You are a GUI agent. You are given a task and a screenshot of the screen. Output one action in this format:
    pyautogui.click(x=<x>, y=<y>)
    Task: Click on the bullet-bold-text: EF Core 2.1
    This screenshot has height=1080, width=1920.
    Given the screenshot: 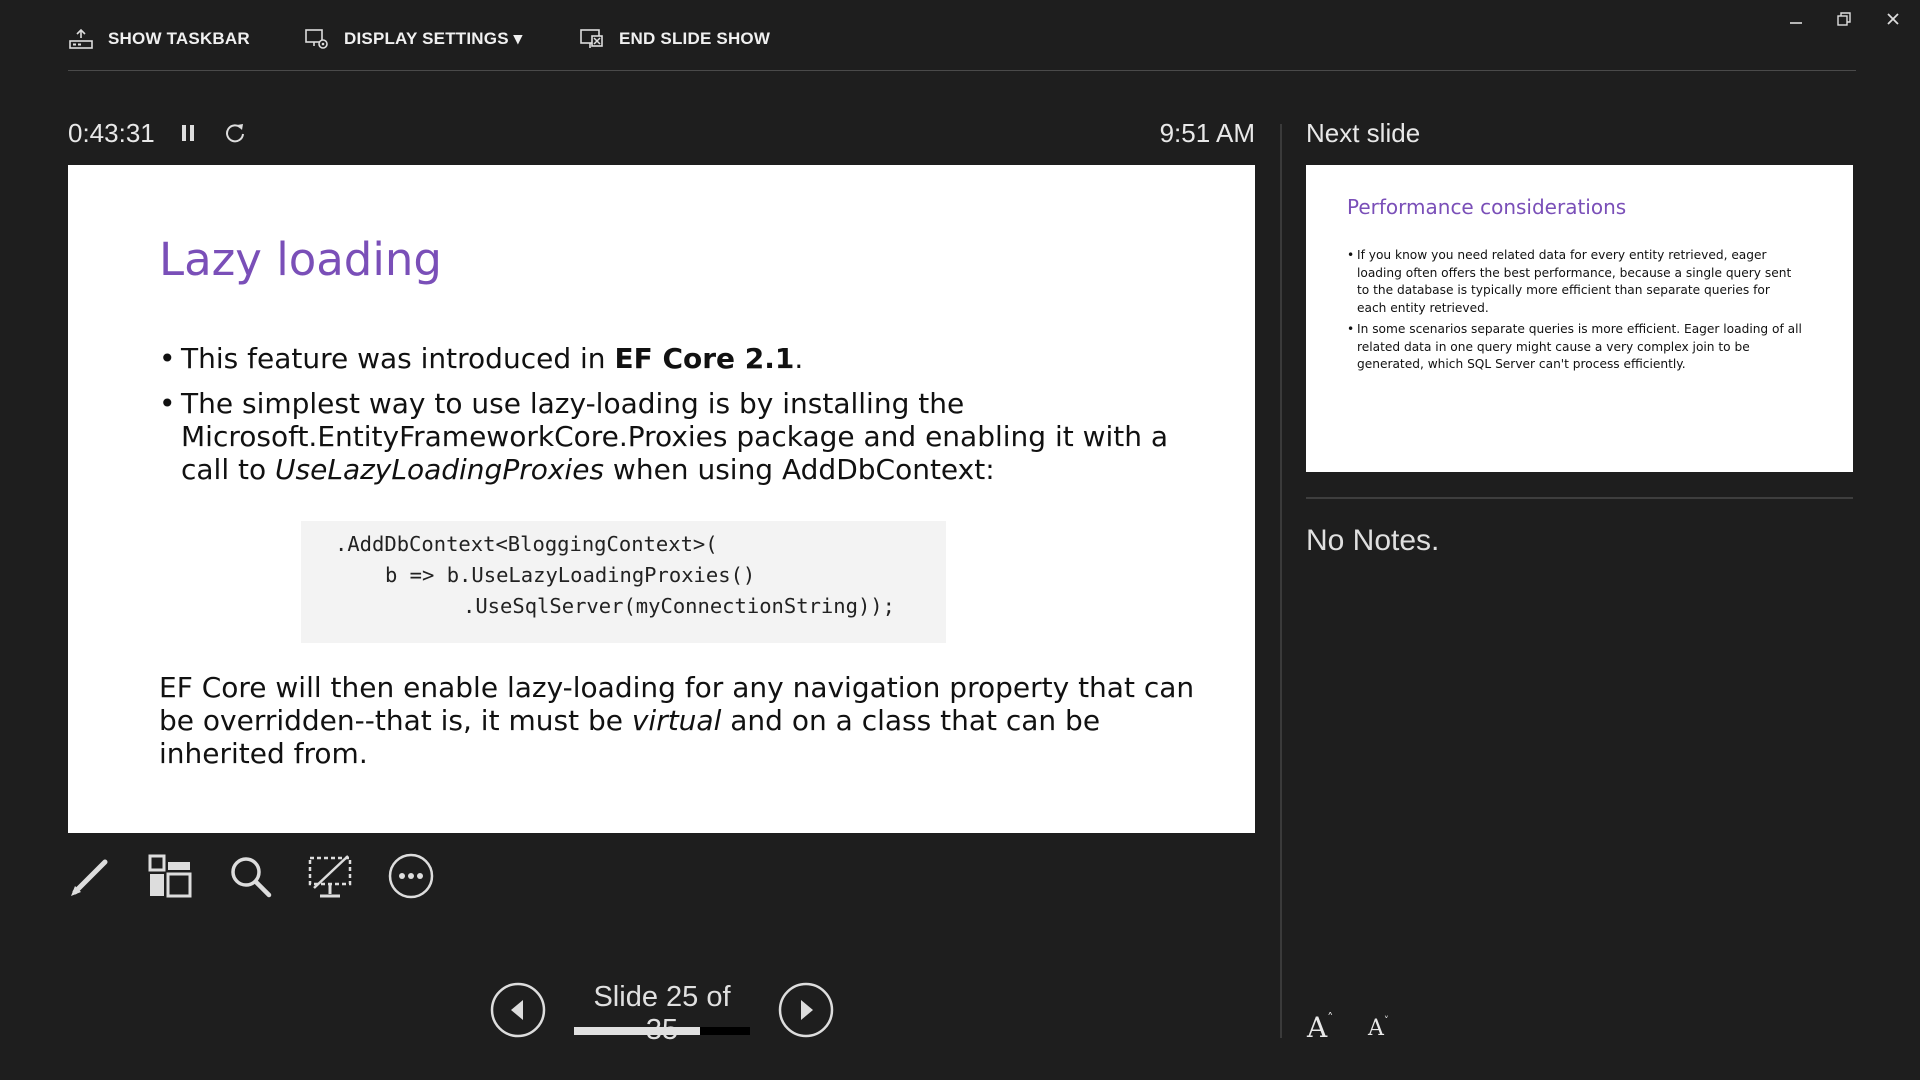 What is the action you would take?
    pyautogui.click(x=704, y=358)
    